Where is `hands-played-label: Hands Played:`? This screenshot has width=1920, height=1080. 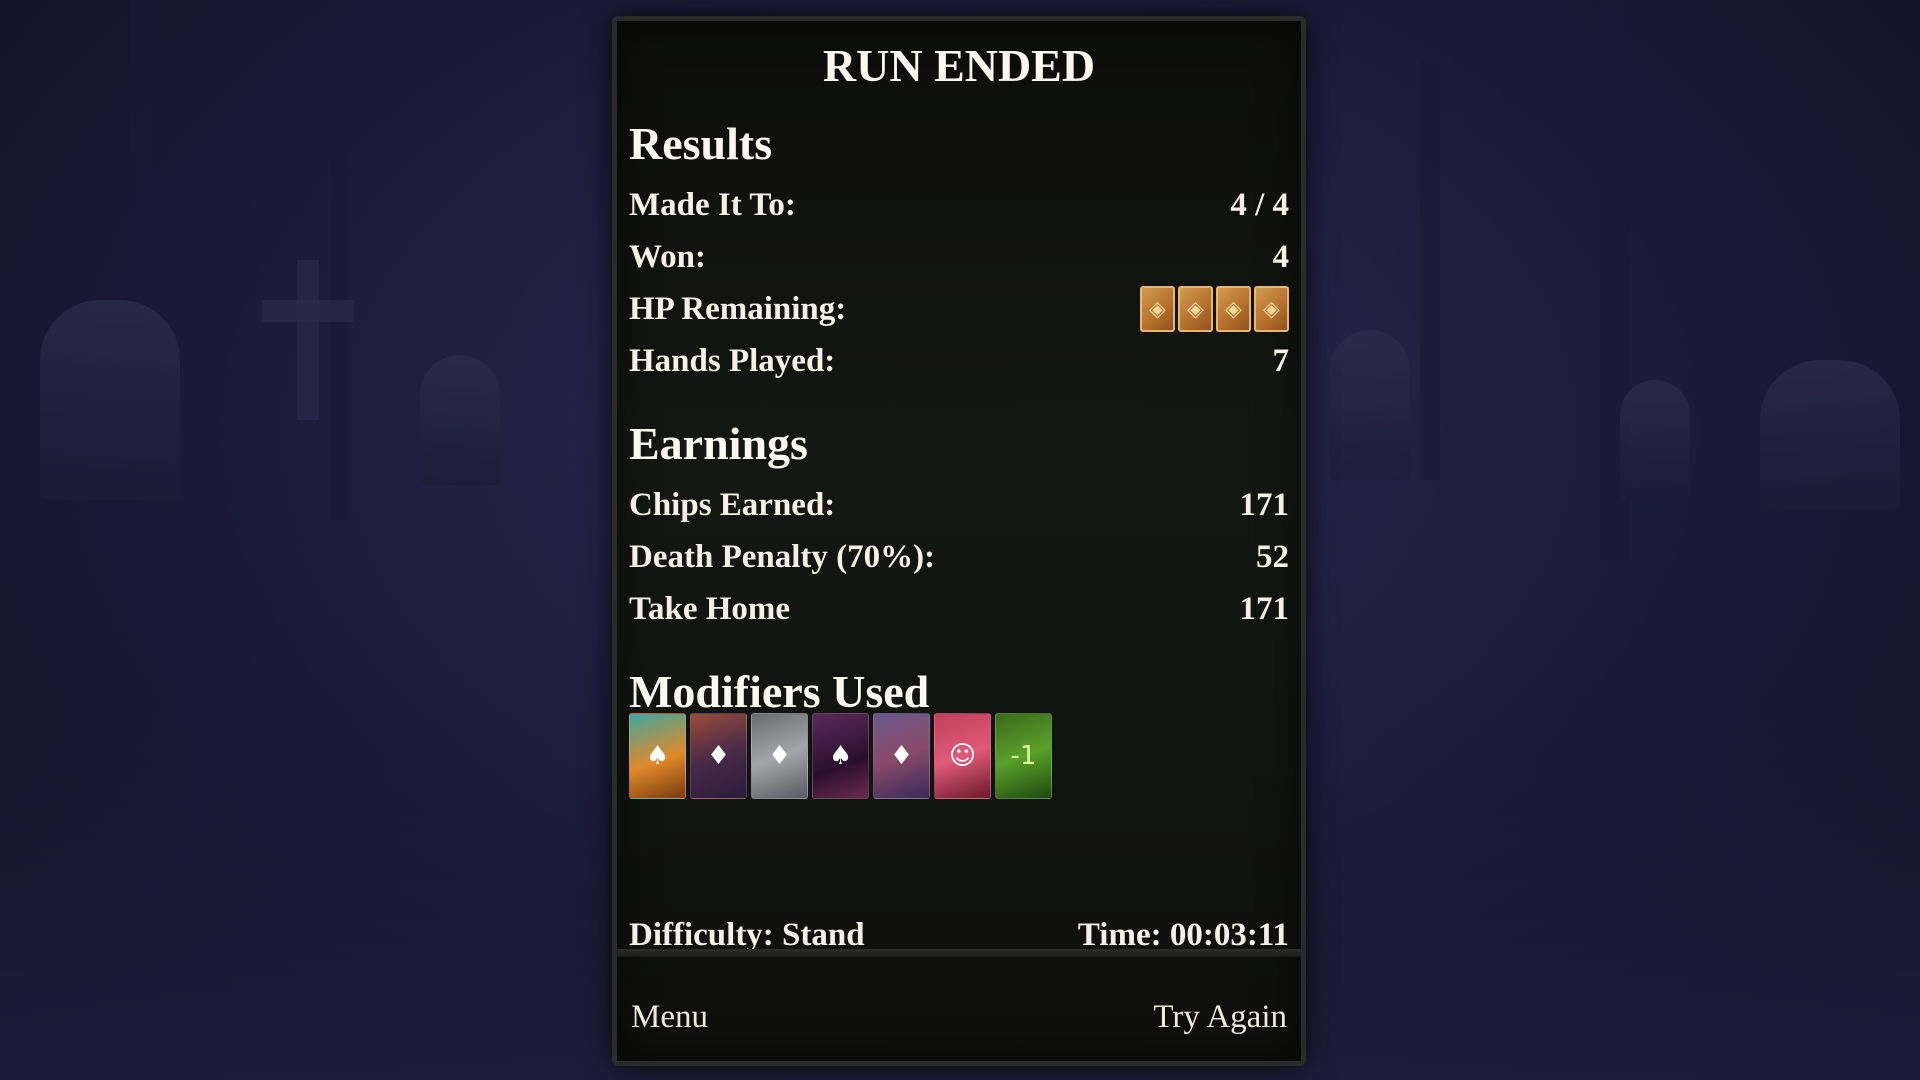
hands-played-label: Hands Played: is located at coordinates (732, 360).